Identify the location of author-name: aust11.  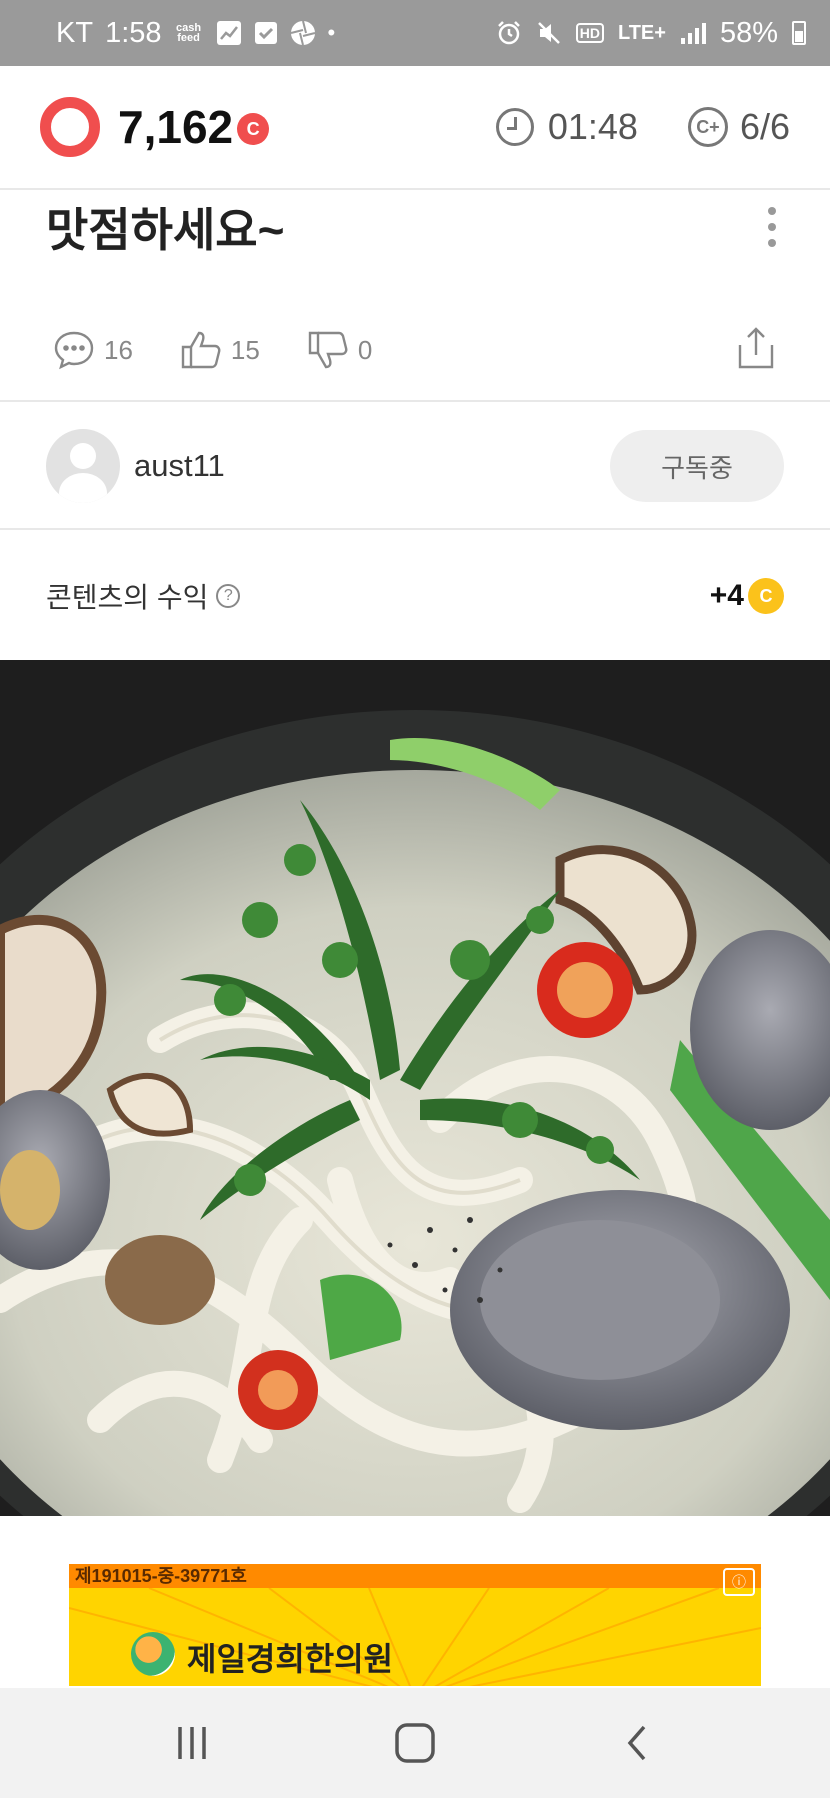
(179, 466).